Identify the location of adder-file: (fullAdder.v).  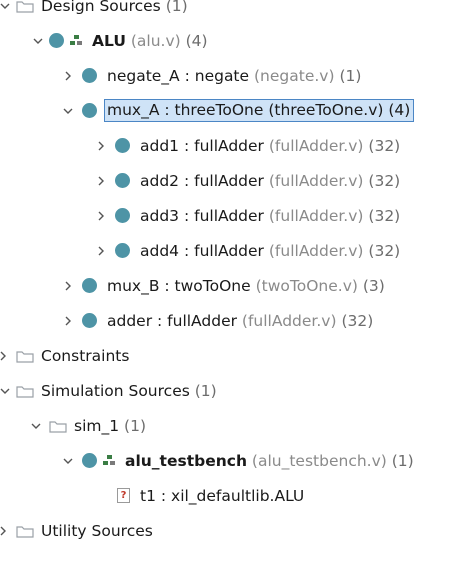
(289, 320).